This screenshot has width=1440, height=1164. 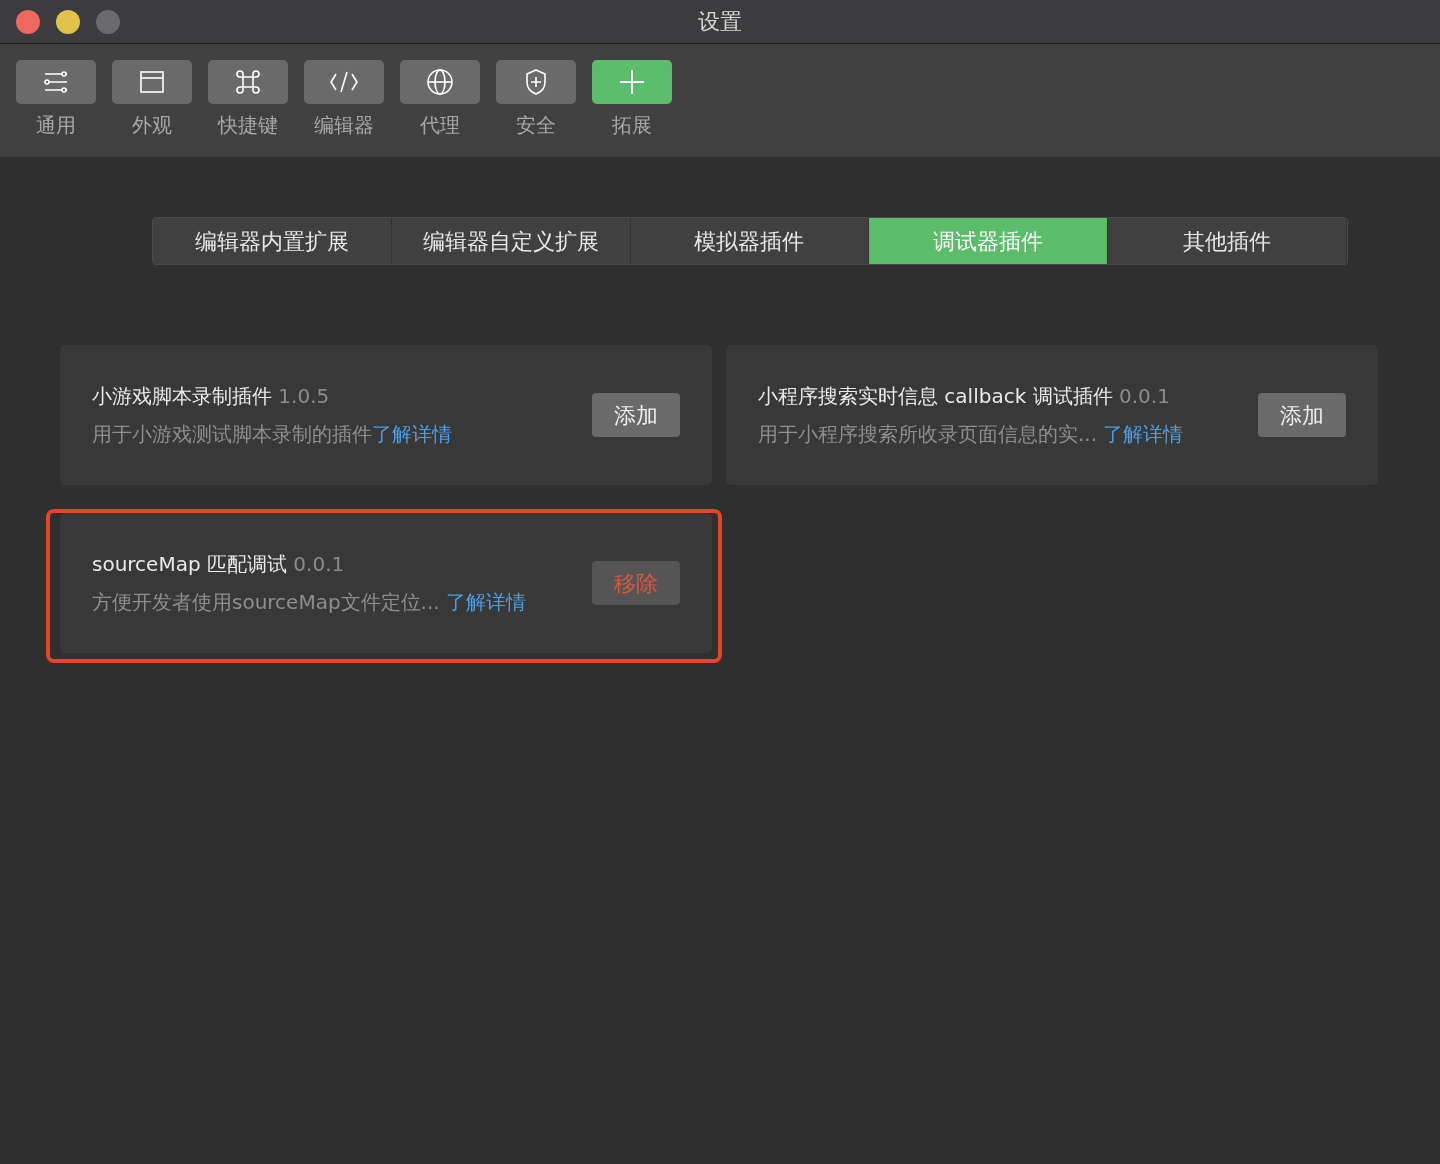 I want to click on minimize-button, so click(x=68, y=22).